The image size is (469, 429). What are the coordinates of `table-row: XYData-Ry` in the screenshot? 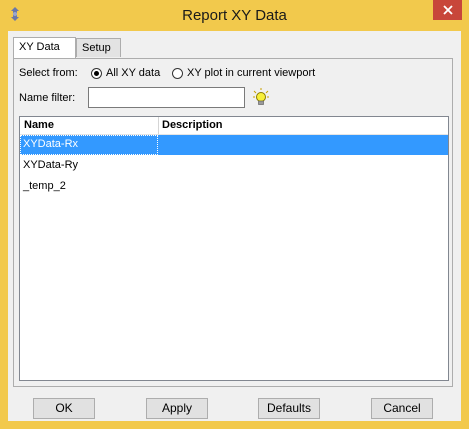 It's located at (234, 166).